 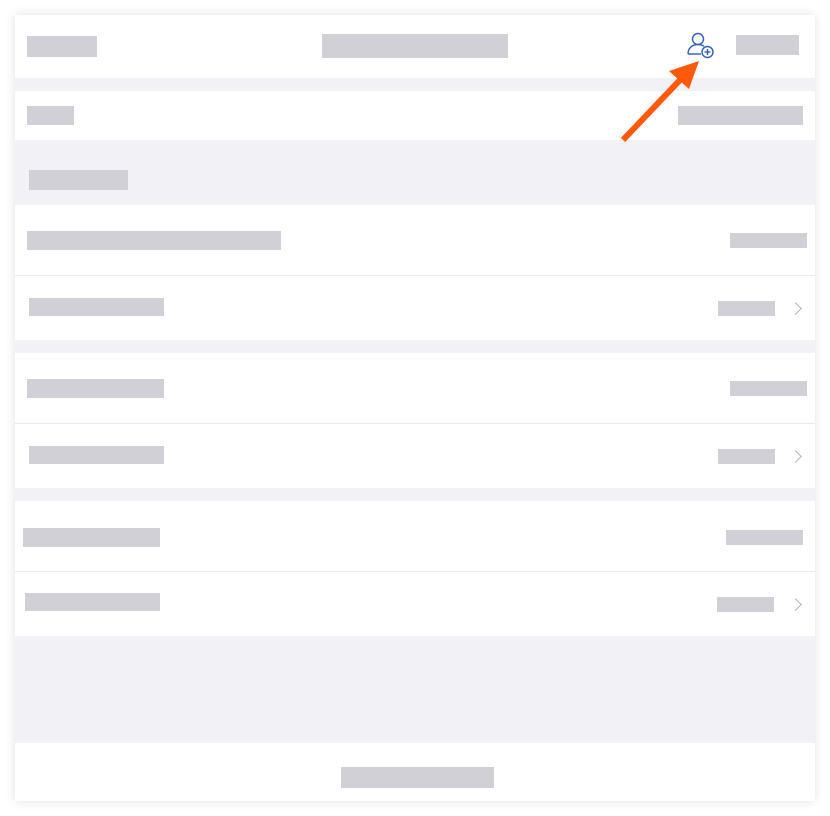 I want to click on top-row, so click(x=415, y=115).